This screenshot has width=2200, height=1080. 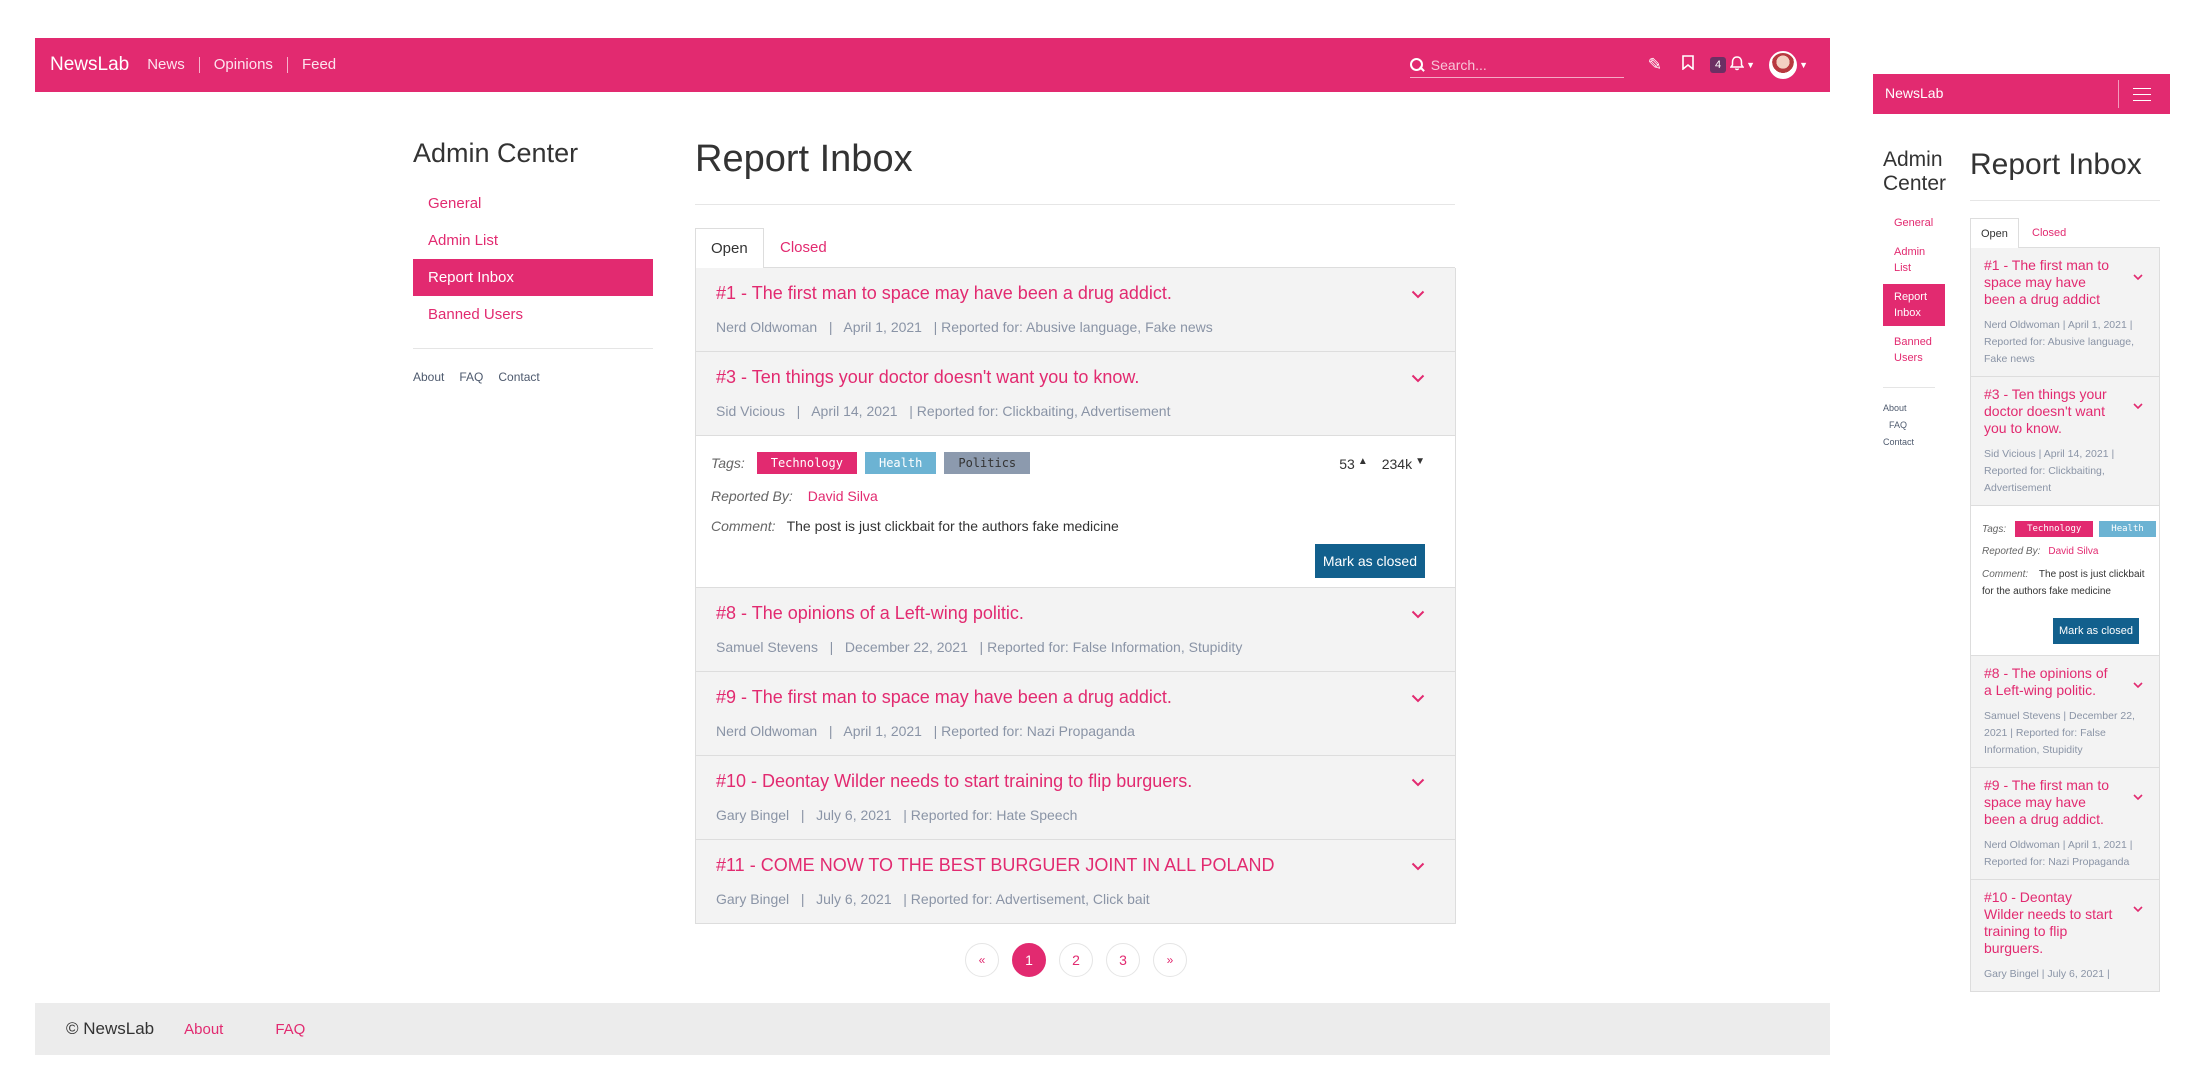 I want to click on nav-actions: ✎ 4 ▼ ▼, so click(x=1608, y=65).